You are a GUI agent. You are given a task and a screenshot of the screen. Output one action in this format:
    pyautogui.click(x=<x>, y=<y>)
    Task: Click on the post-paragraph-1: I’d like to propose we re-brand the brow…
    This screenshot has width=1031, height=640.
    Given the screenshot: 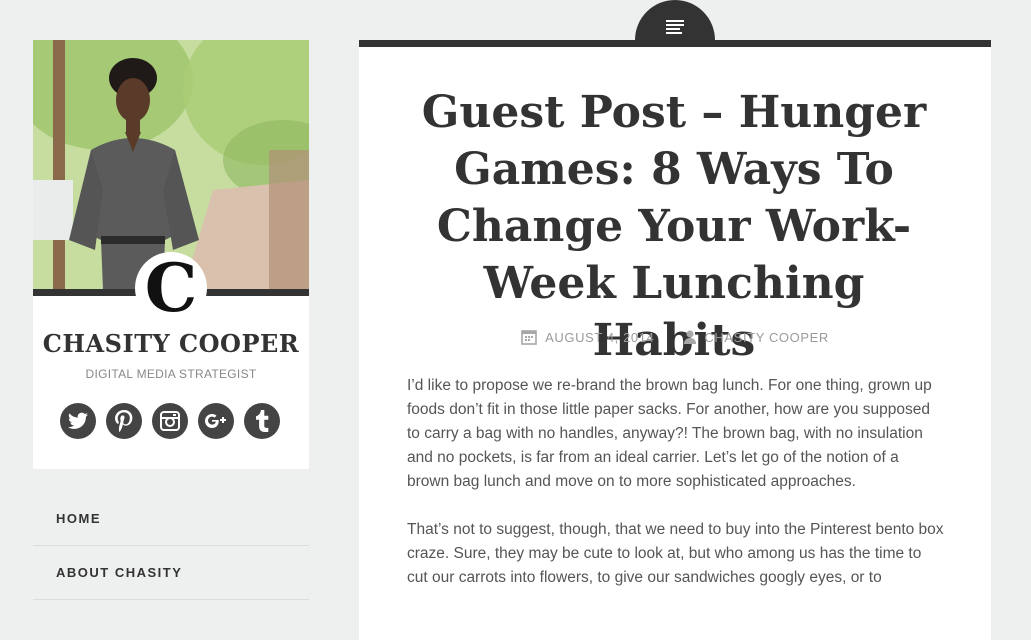 What is the action you would take?
    pyautogui.click(x=669, y=433)
    